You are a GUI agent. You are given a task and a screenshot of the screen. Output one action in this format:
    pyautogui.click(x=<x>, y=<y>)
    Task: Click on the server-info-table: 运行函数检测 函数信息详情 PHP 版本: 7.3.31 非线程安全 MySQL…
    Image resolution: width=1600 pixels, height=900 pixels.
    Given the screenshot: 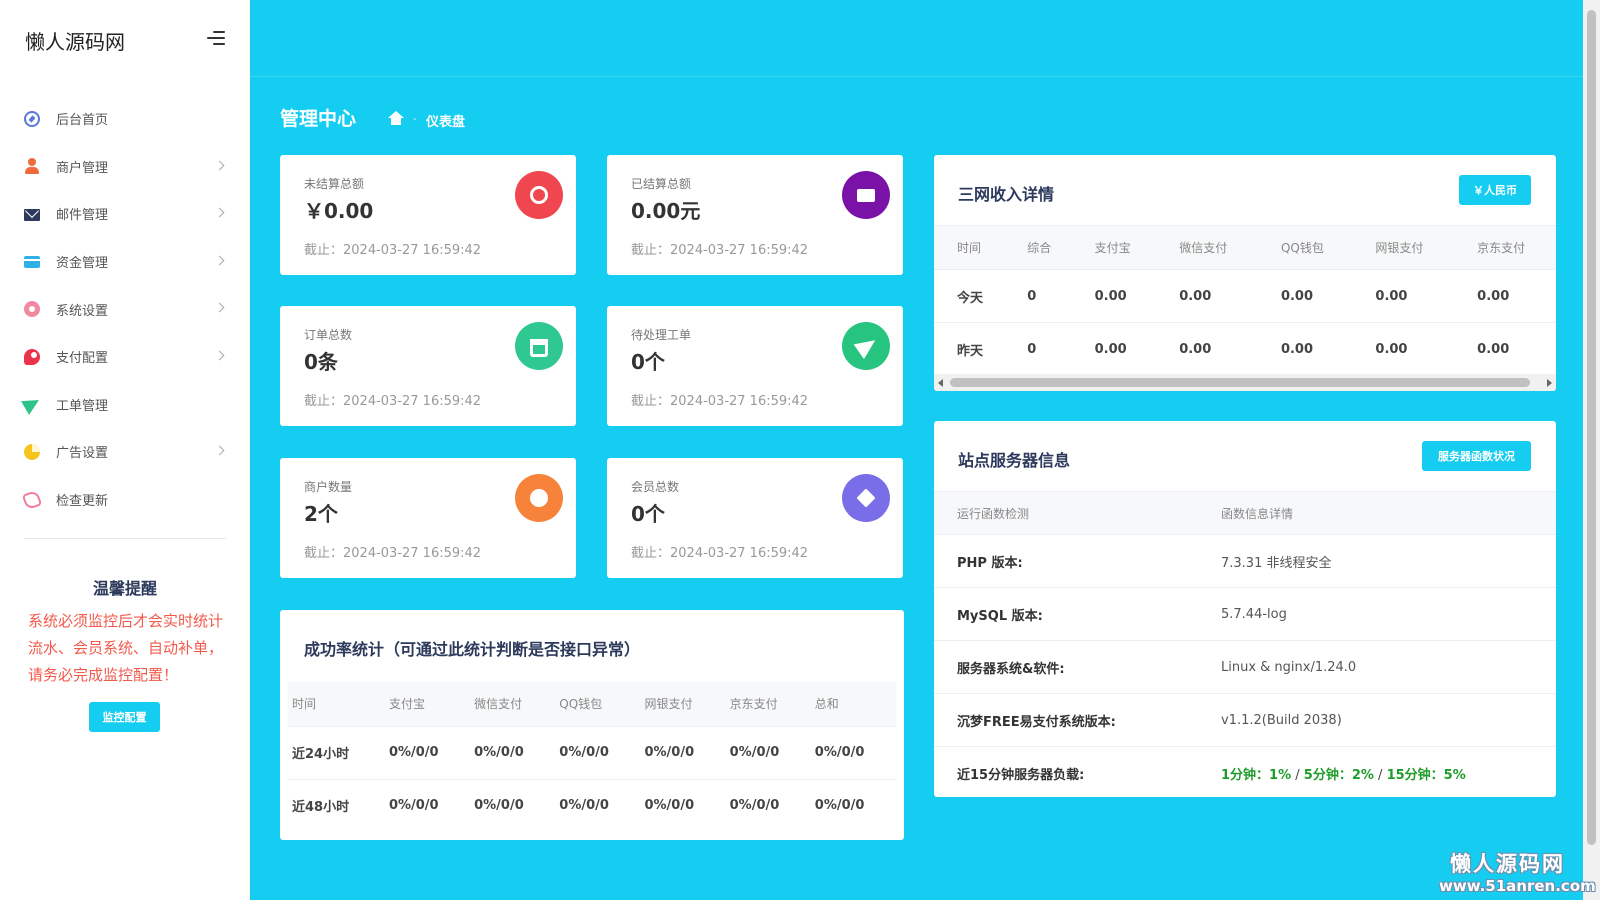 What is the action you would take?
    pyautogui.click(x=1245, y=644)
    